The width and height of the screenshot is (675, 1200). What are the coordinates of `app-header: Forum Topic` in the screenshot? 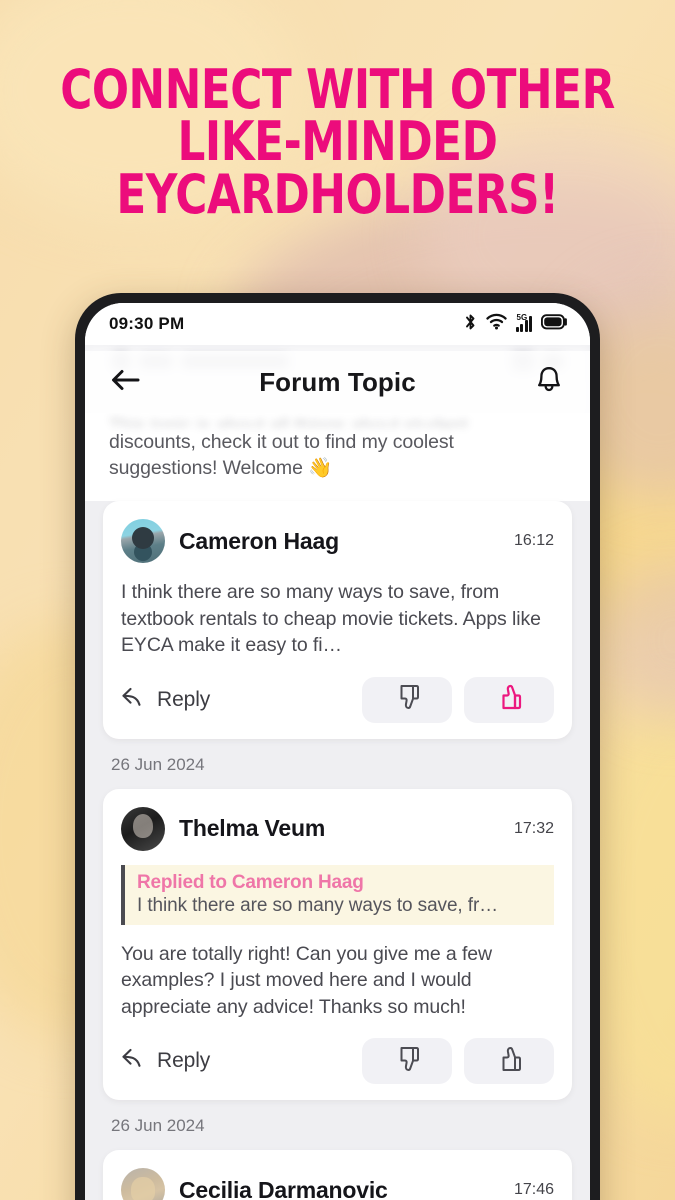 It's located at (337, 382).